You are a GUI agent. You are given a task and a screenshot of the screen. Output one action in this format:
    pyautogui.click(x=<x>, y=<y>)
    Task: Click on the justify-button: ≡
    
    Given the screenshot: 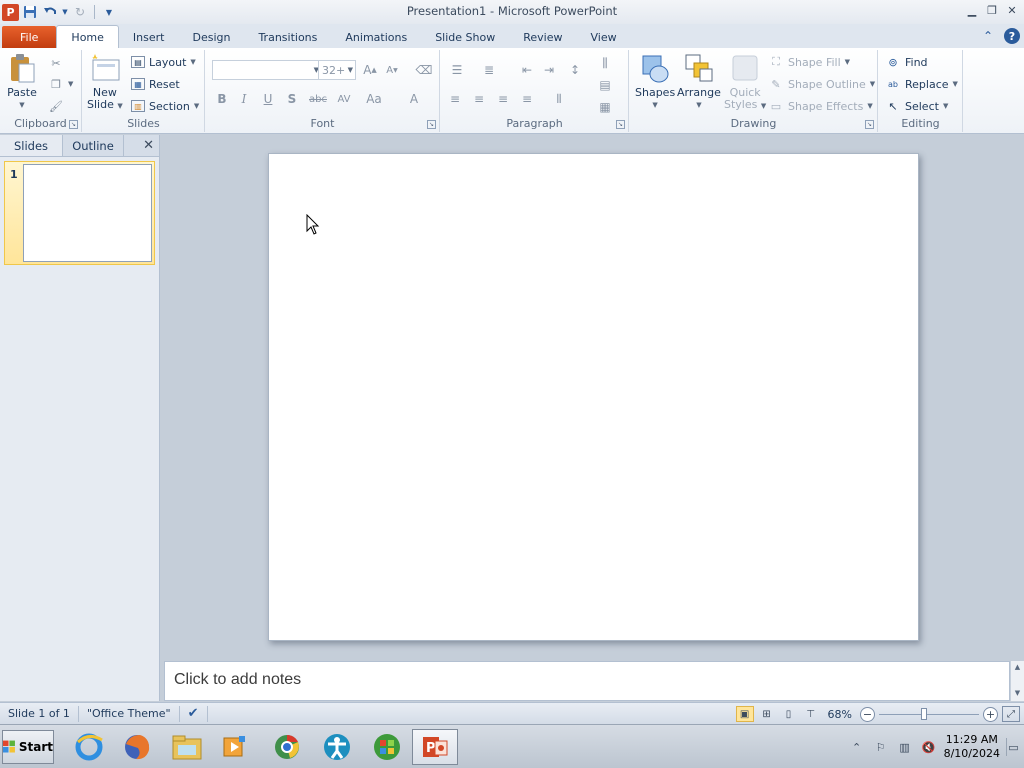 What is the action you would take?
    pyautogui.click(x=527, y=99)
    